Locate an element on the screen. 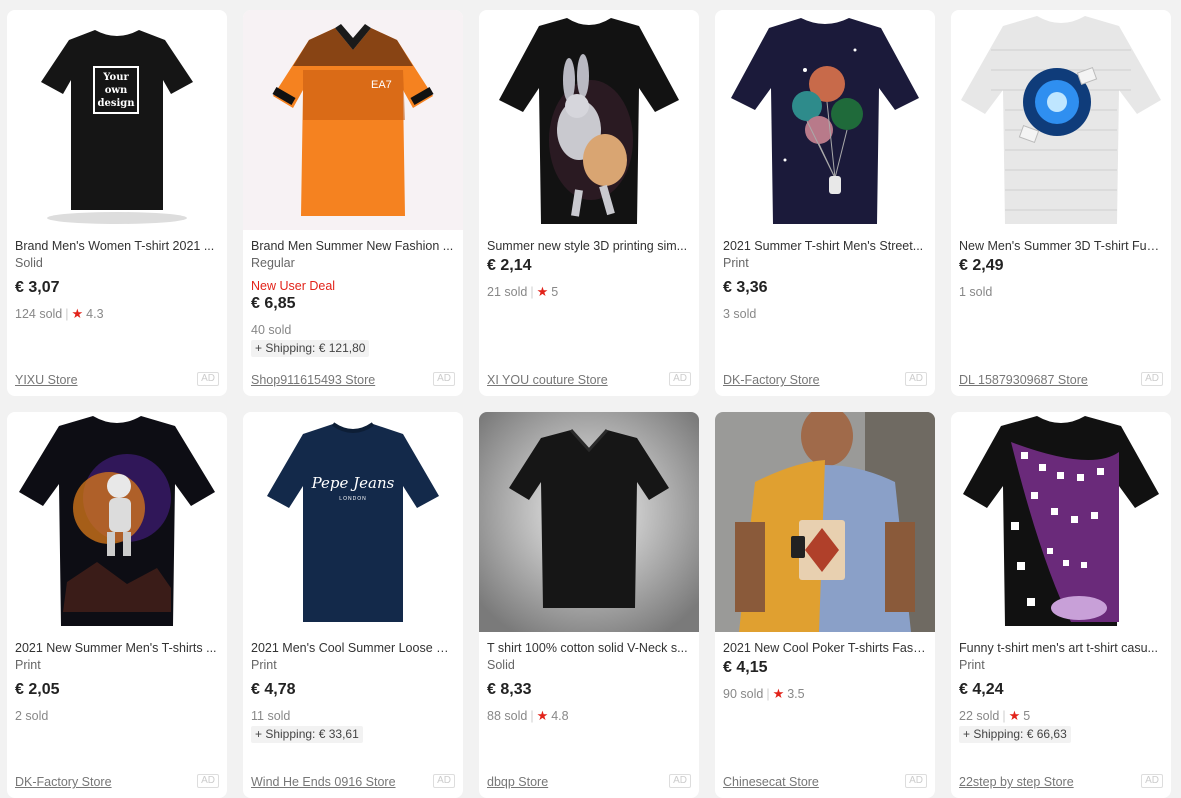 Image resolution: width=1181 pixels, height=798 pixels. print-logo: Pepe Jeans is located at coordinates (353, 483).